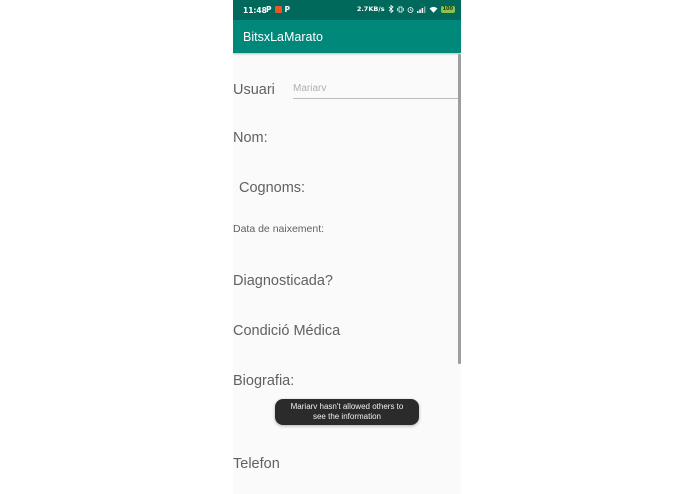 This screenshot has width=695, height=494. I want to click on diagnosticada-label: Diagnosticada?, so click(283, 281).